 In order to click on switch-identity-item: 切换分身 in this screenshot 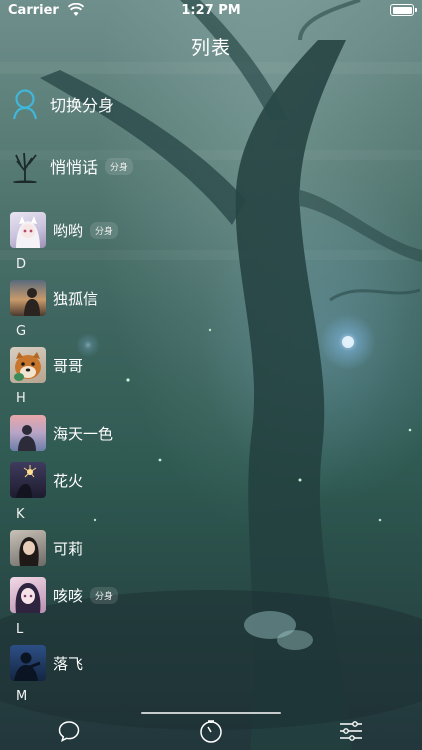, I will do `click(158, 104)`.